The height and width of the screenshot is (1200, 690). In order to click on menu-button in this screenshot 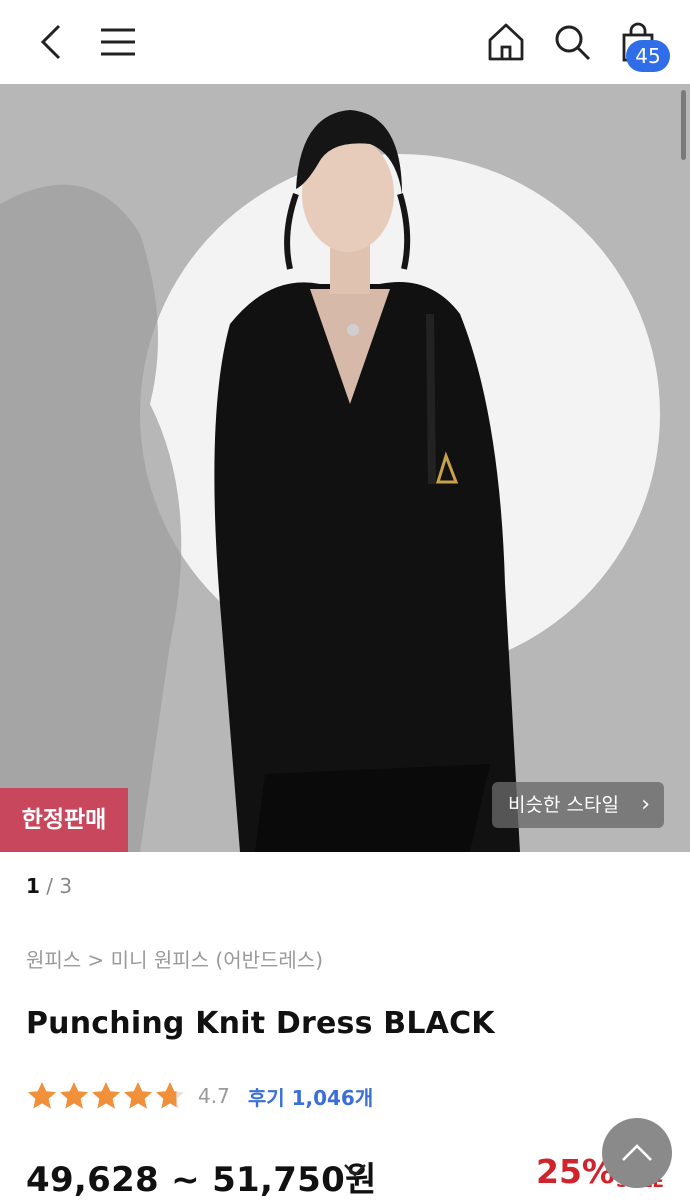, I will do `click(118, 42)`.